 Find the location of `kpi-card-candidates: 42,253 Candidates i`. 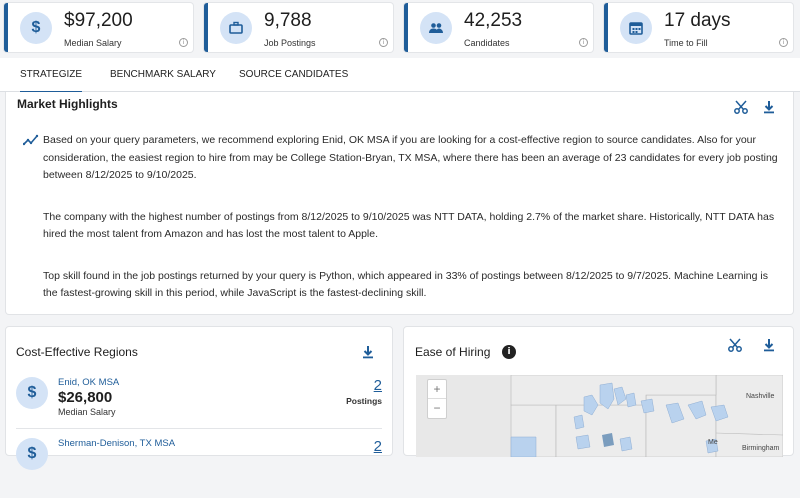

kpi-card-candidates: 42,253 Candidates i is located at coordinates (498, 27).